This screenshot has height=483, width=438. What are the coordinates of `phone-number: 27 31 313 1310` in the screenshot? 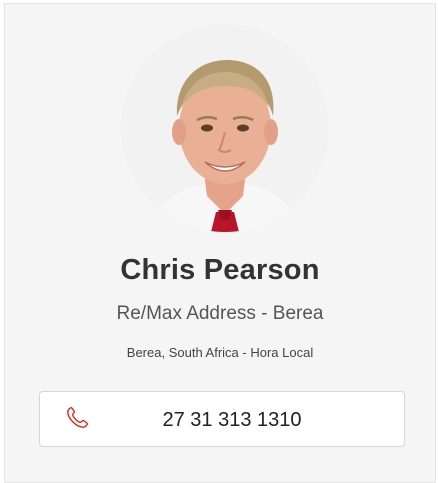 It's located at (232, 420).